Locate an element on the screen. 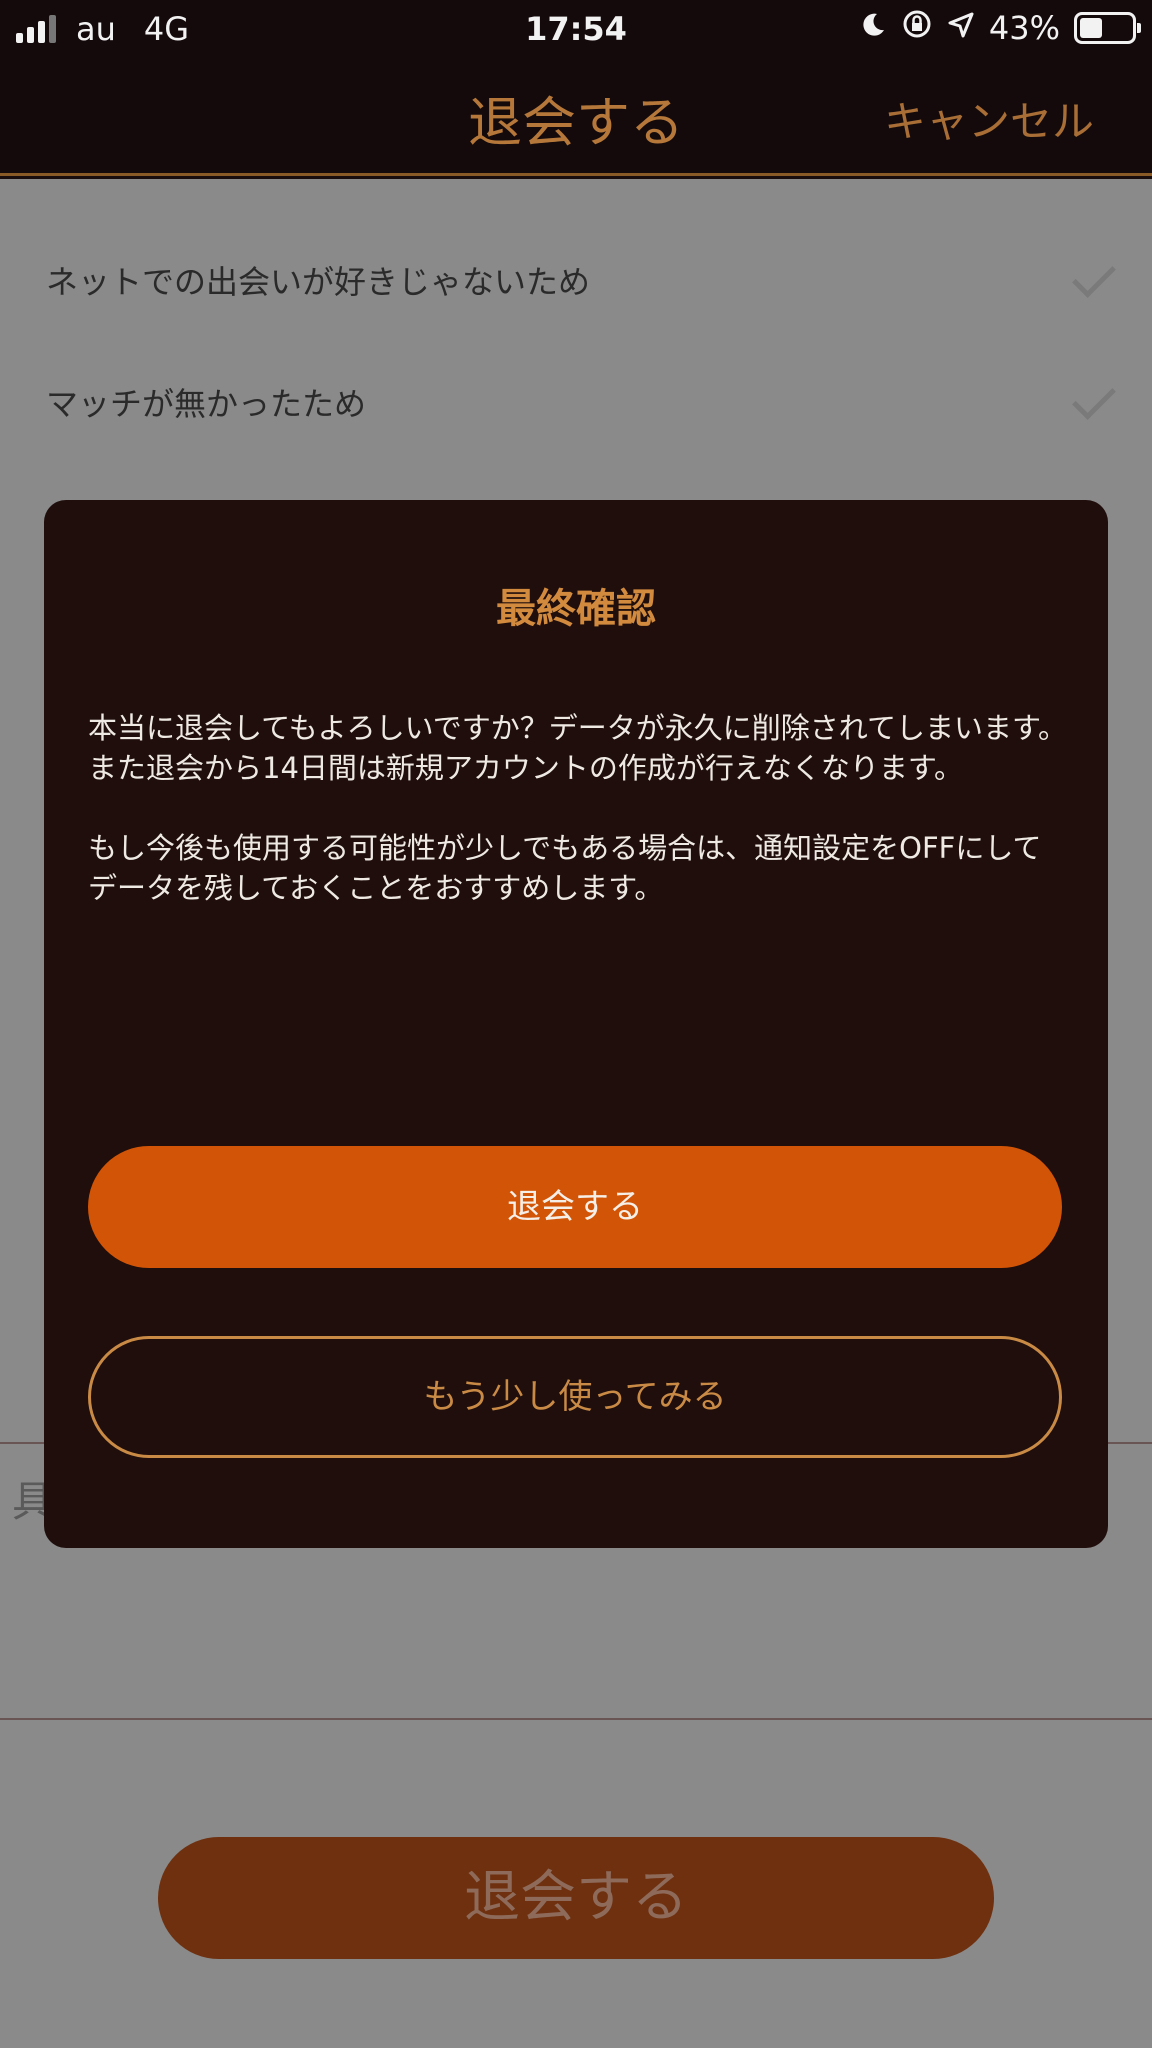  battery-icon is located at coordinates (1107, 28).